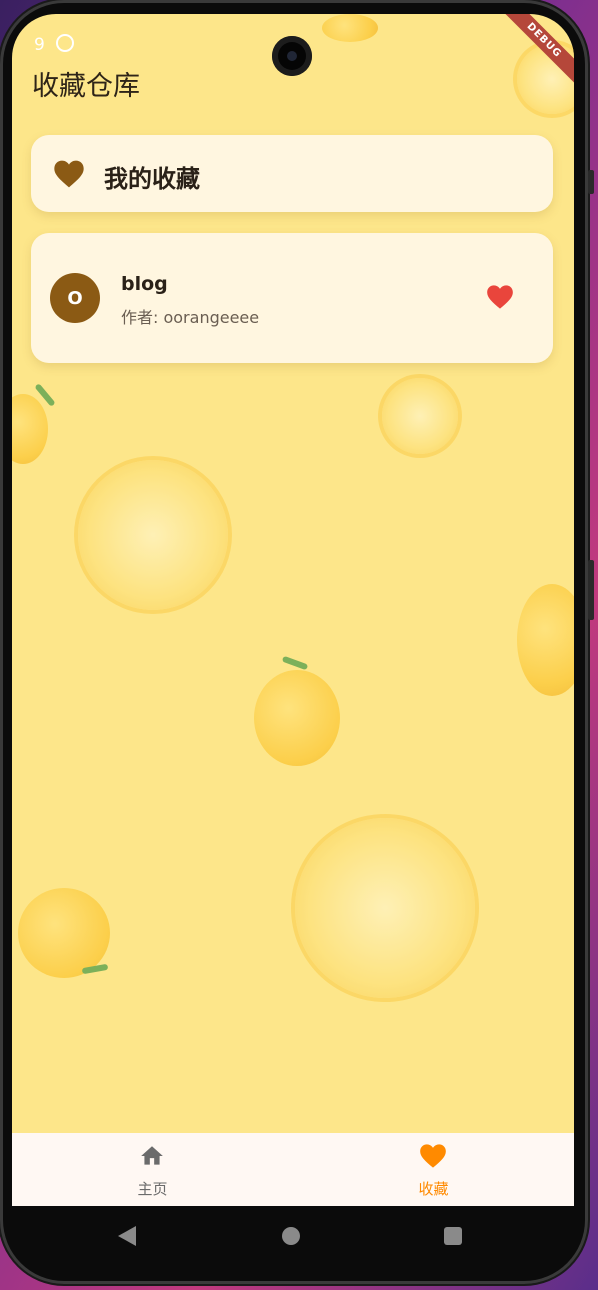 The image size is (598, 1290). What do you see at coordinates (190, 317) in the screenshot?
I see `favorite-item-author: 作者: oorangeeee` at bounding box center [190, 317].